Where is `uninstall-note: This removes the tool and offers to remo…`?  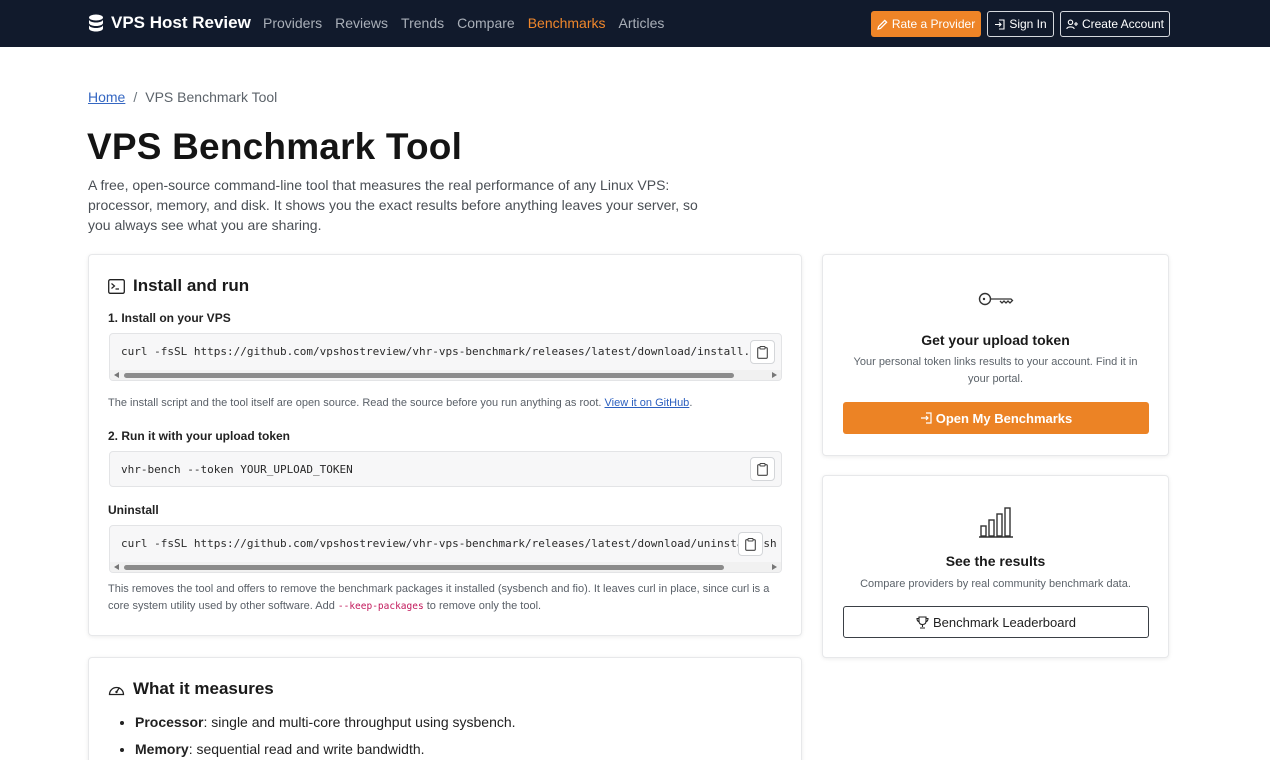 uninstall-note: This removes the tool and offers to remo… is located at coordinates (443, 598).